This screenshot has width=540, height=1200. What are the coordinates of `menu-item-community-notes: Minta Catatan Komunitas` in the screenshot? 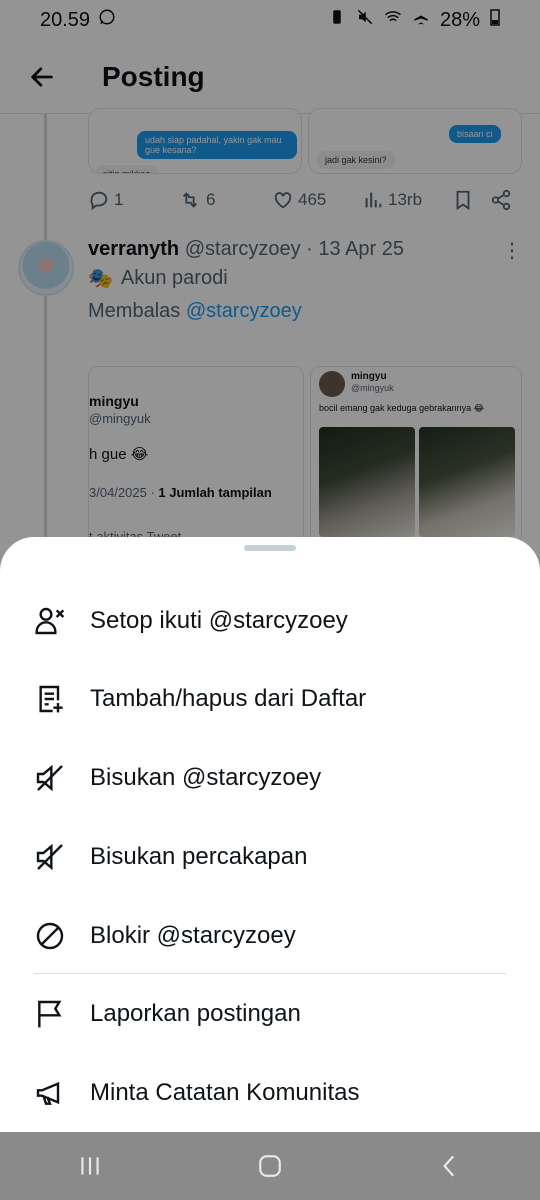 It's located at (270, 1093).